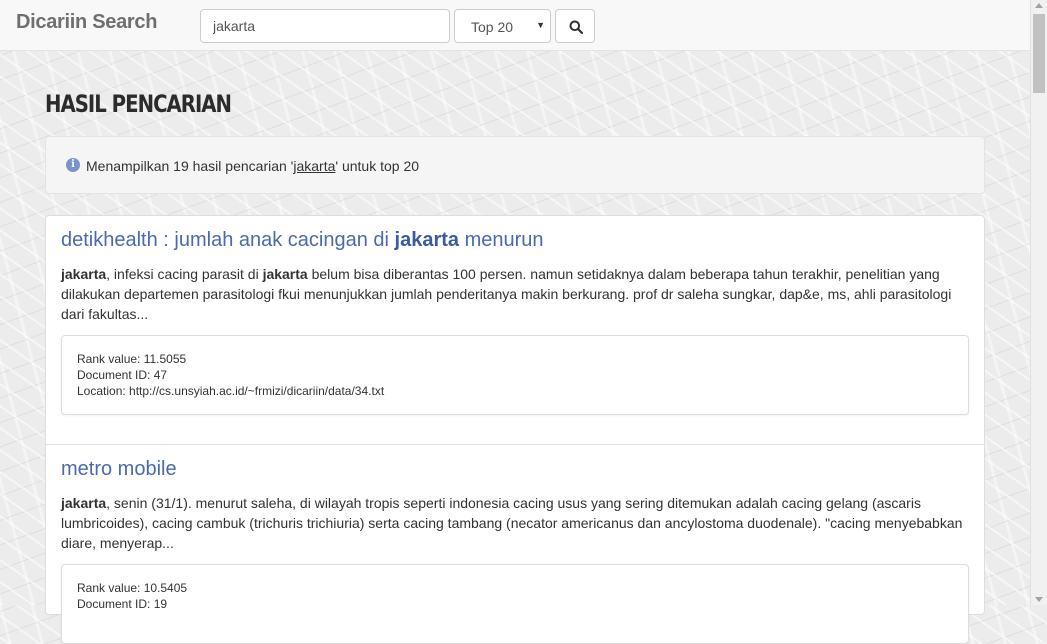 The width and height of the screenshot is (1047, 644). Describe the element at coordinates (1039, 599) in the screenshot. I see `scroll-down-arrow-icon` at that location.